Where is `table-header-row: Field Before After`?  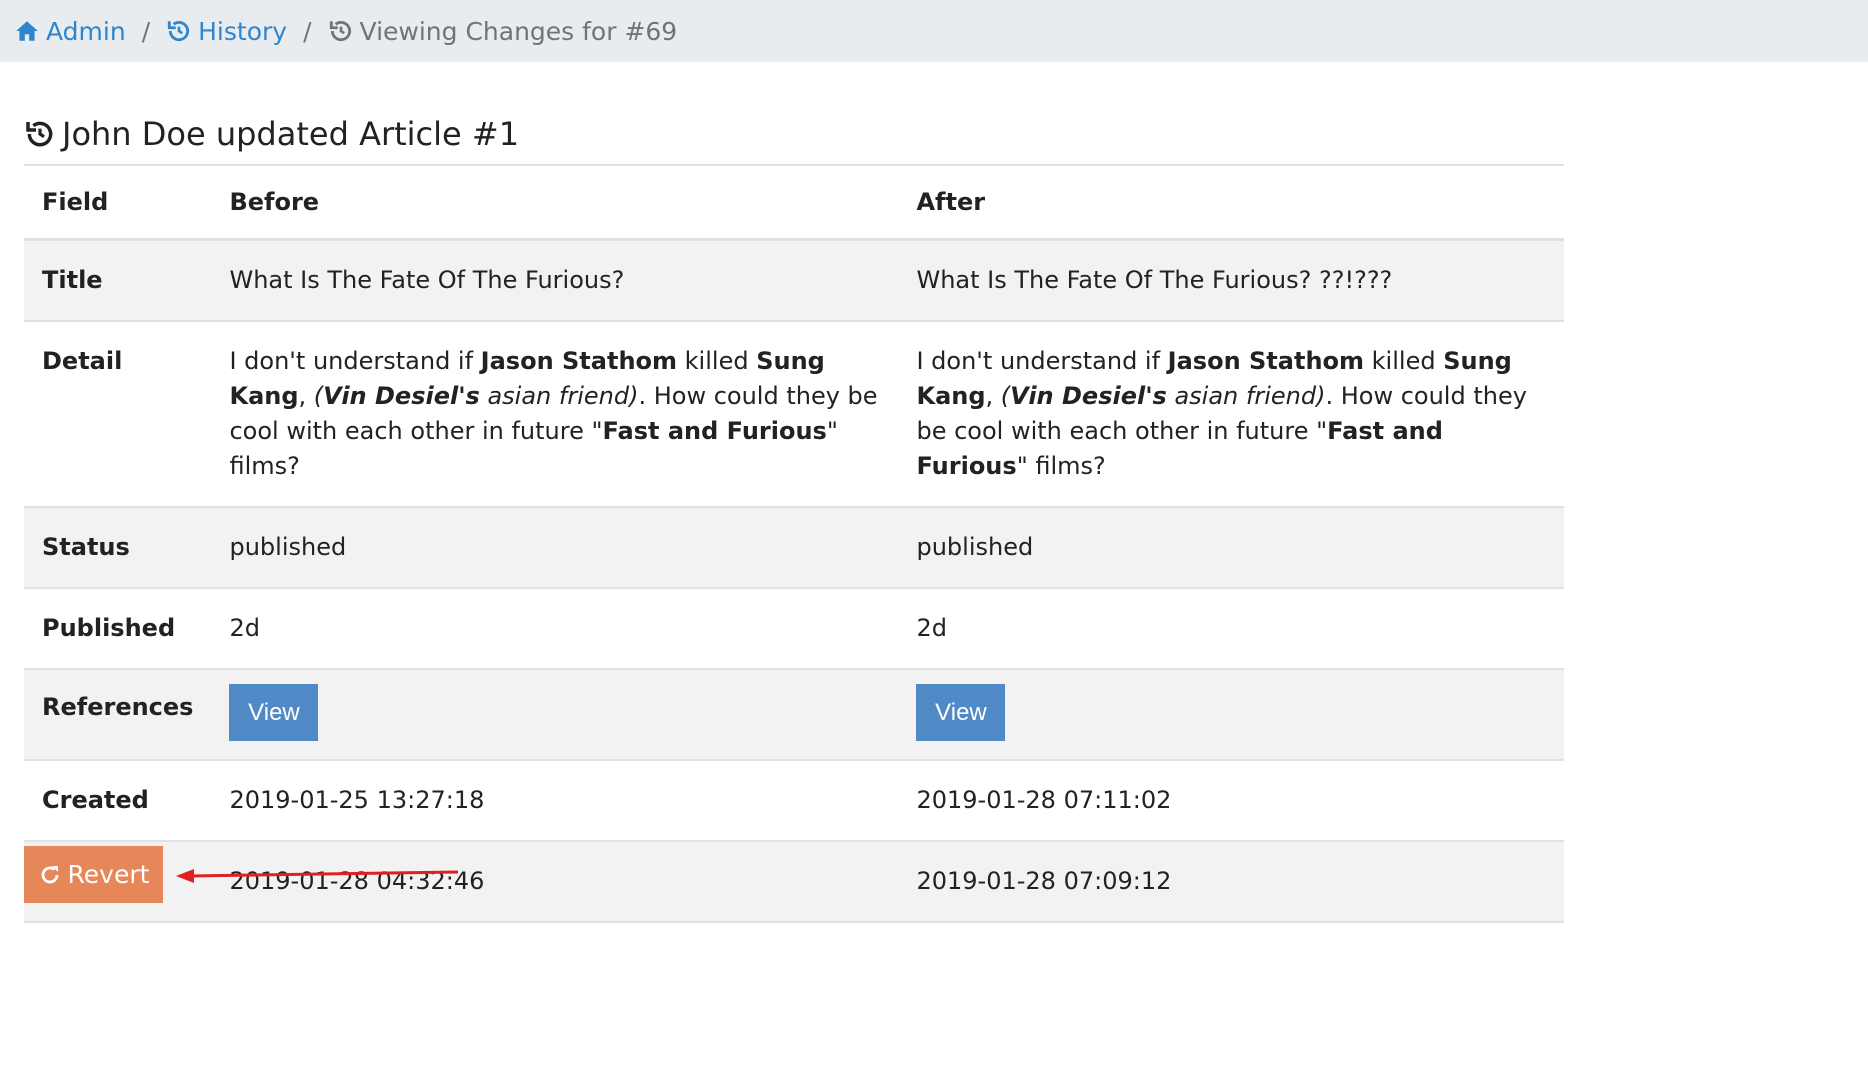
table-header-row: Field Before After is located at coordinates (794, 202).